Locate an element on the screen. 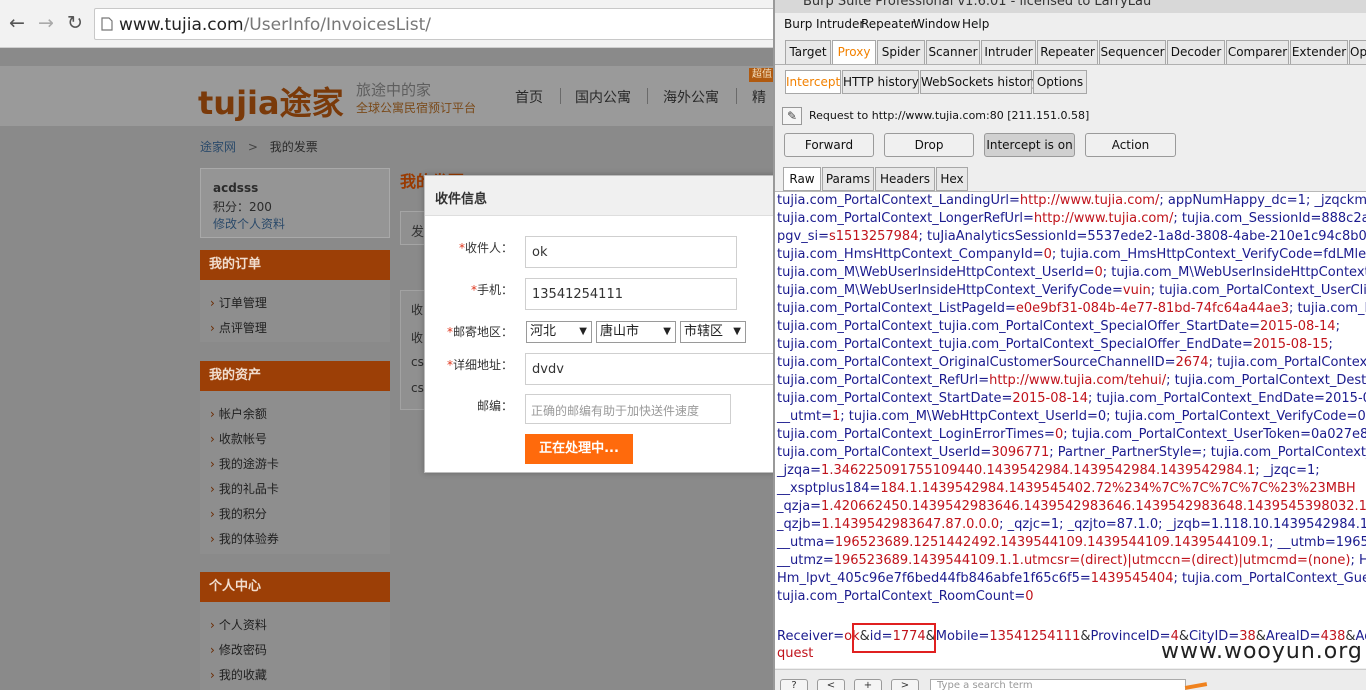 This screenshot has height=690, width=1366. tab-spider: Spider is located at coordinates (901, 52).